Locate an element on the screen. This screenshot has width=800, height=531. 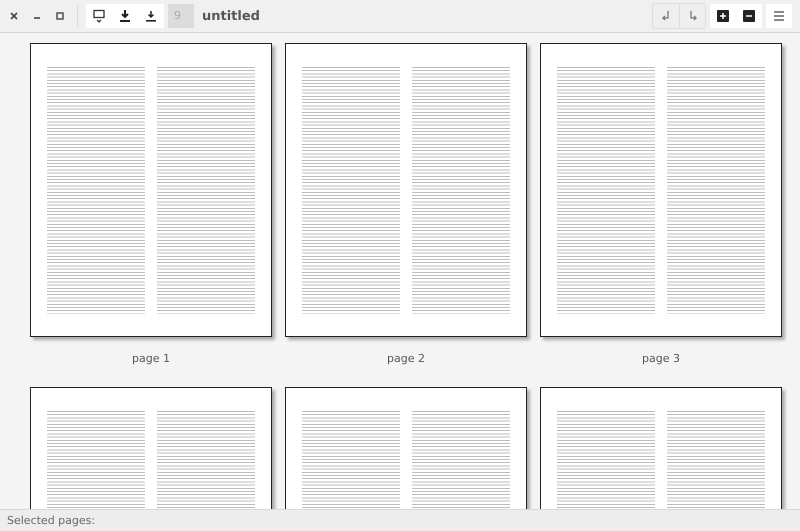
close-icon is located at coordinates (13, 16).